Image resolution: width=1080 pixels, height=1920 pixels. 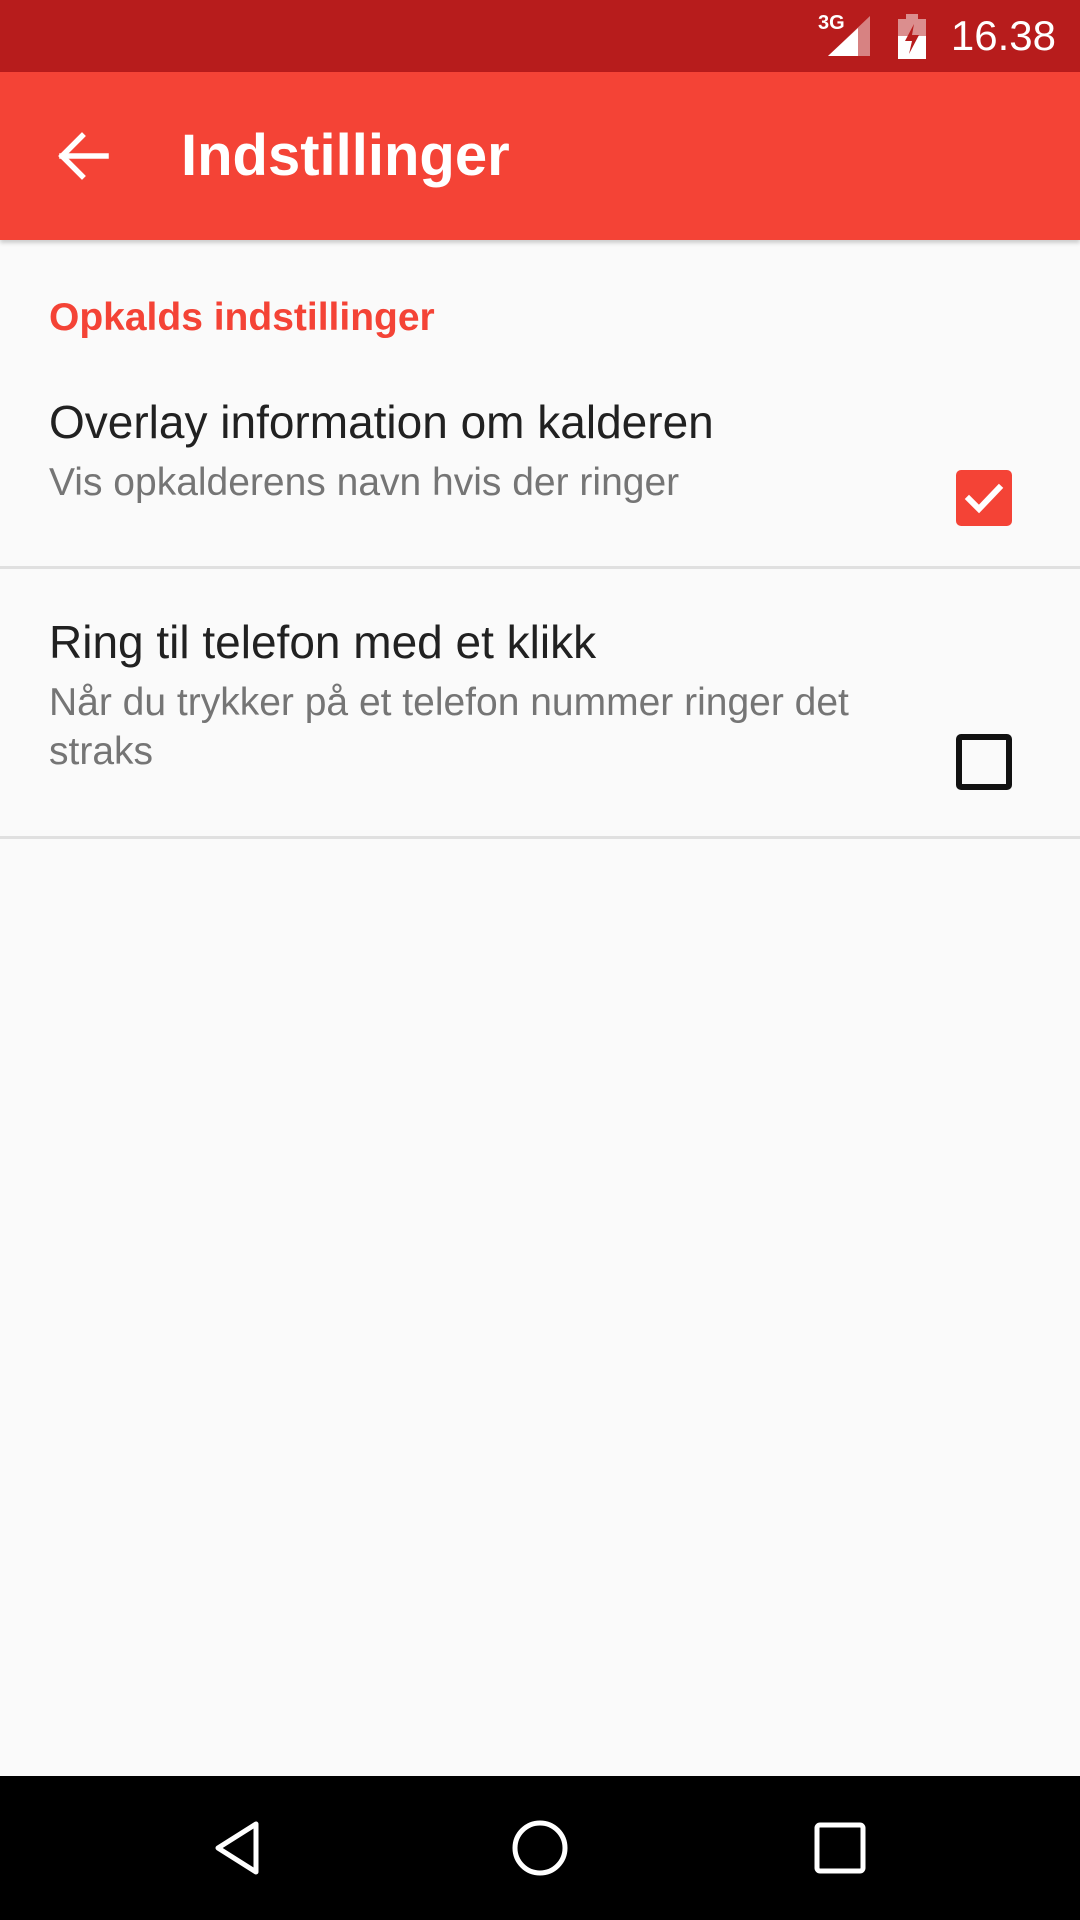 I want to click on status-time: 16.38, so click(x=1003, y=35).